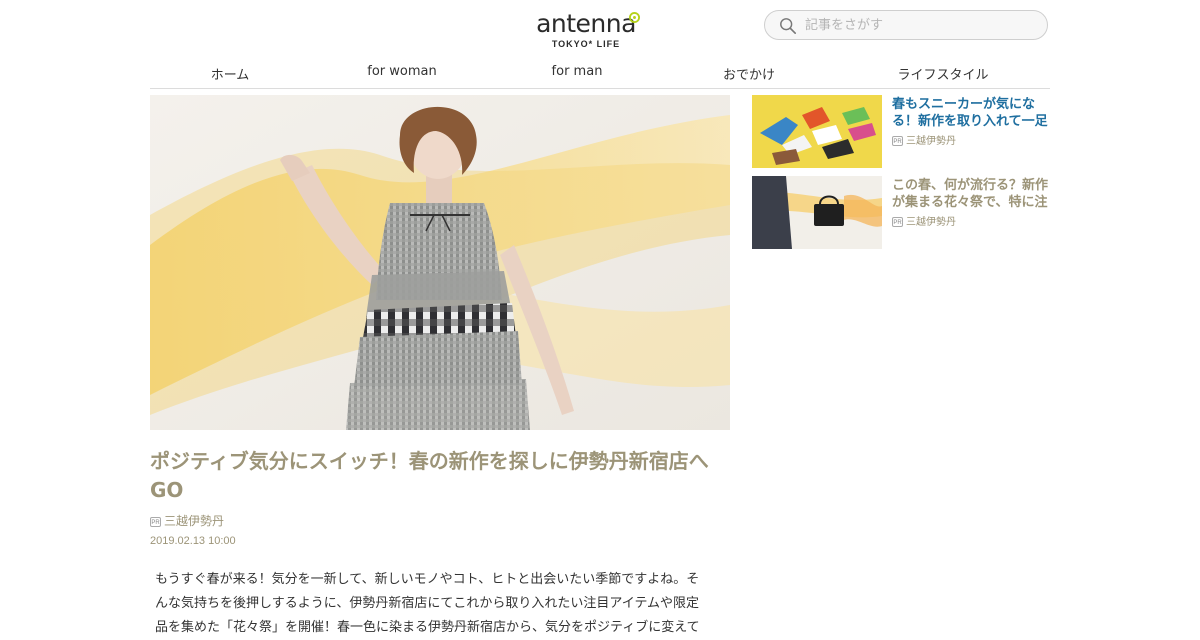  I want to click on article-byline: PR 三越伊勢丹, so click(187, 520).